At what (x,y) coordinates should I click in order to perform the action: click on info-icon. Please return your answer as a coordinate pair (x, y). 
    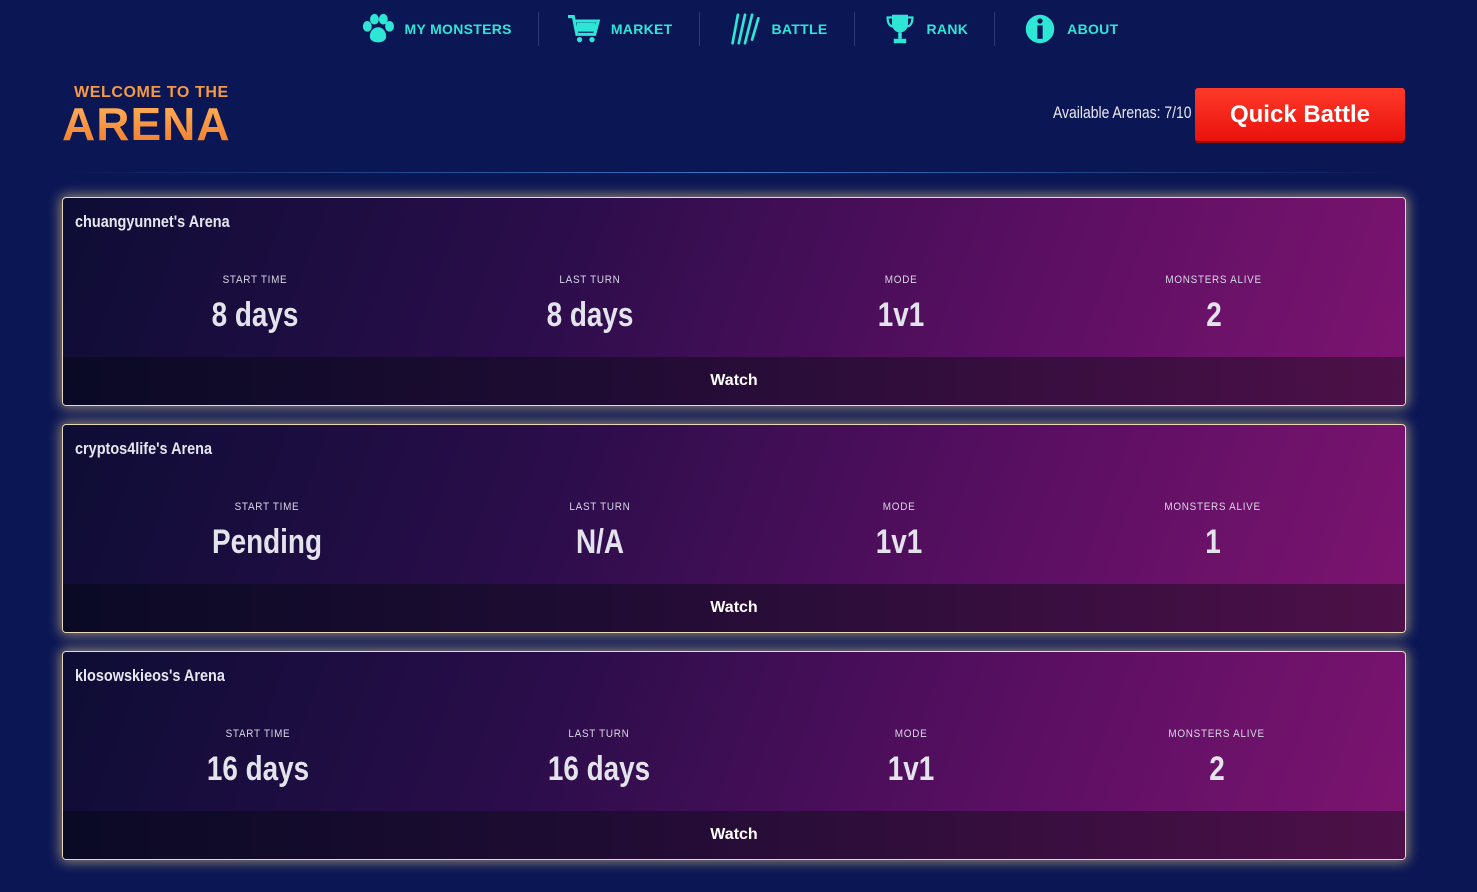
    Looking at the image, I should click on (1040, 29).